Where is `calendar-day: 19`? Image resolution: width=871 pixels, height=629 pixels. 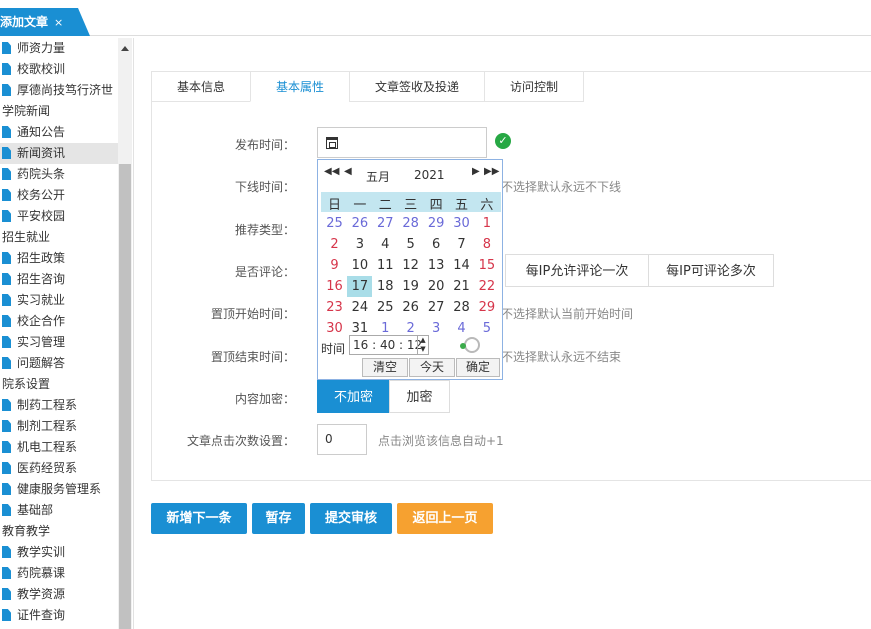 calendar-day: 19 is located at coordinates (410, 286).